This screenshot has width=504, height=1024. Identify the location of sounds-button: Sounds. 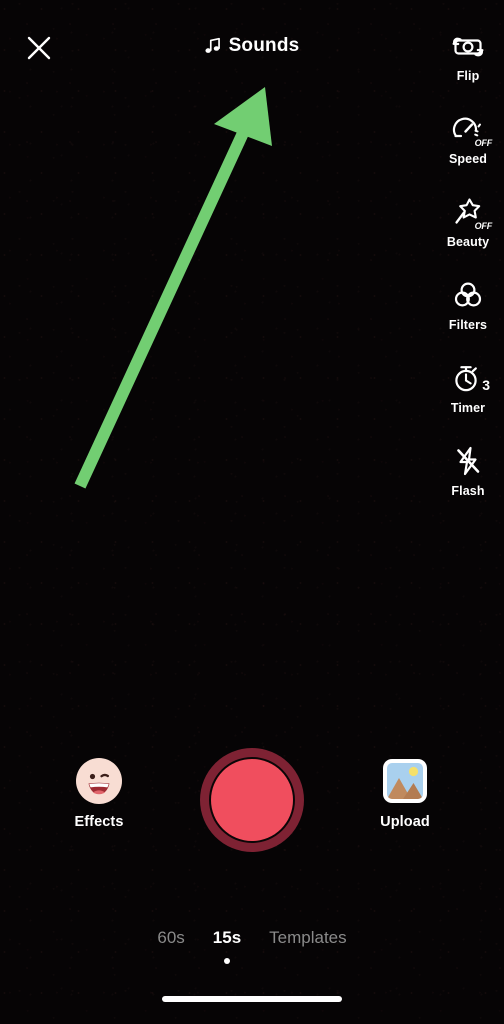
(252, 46).